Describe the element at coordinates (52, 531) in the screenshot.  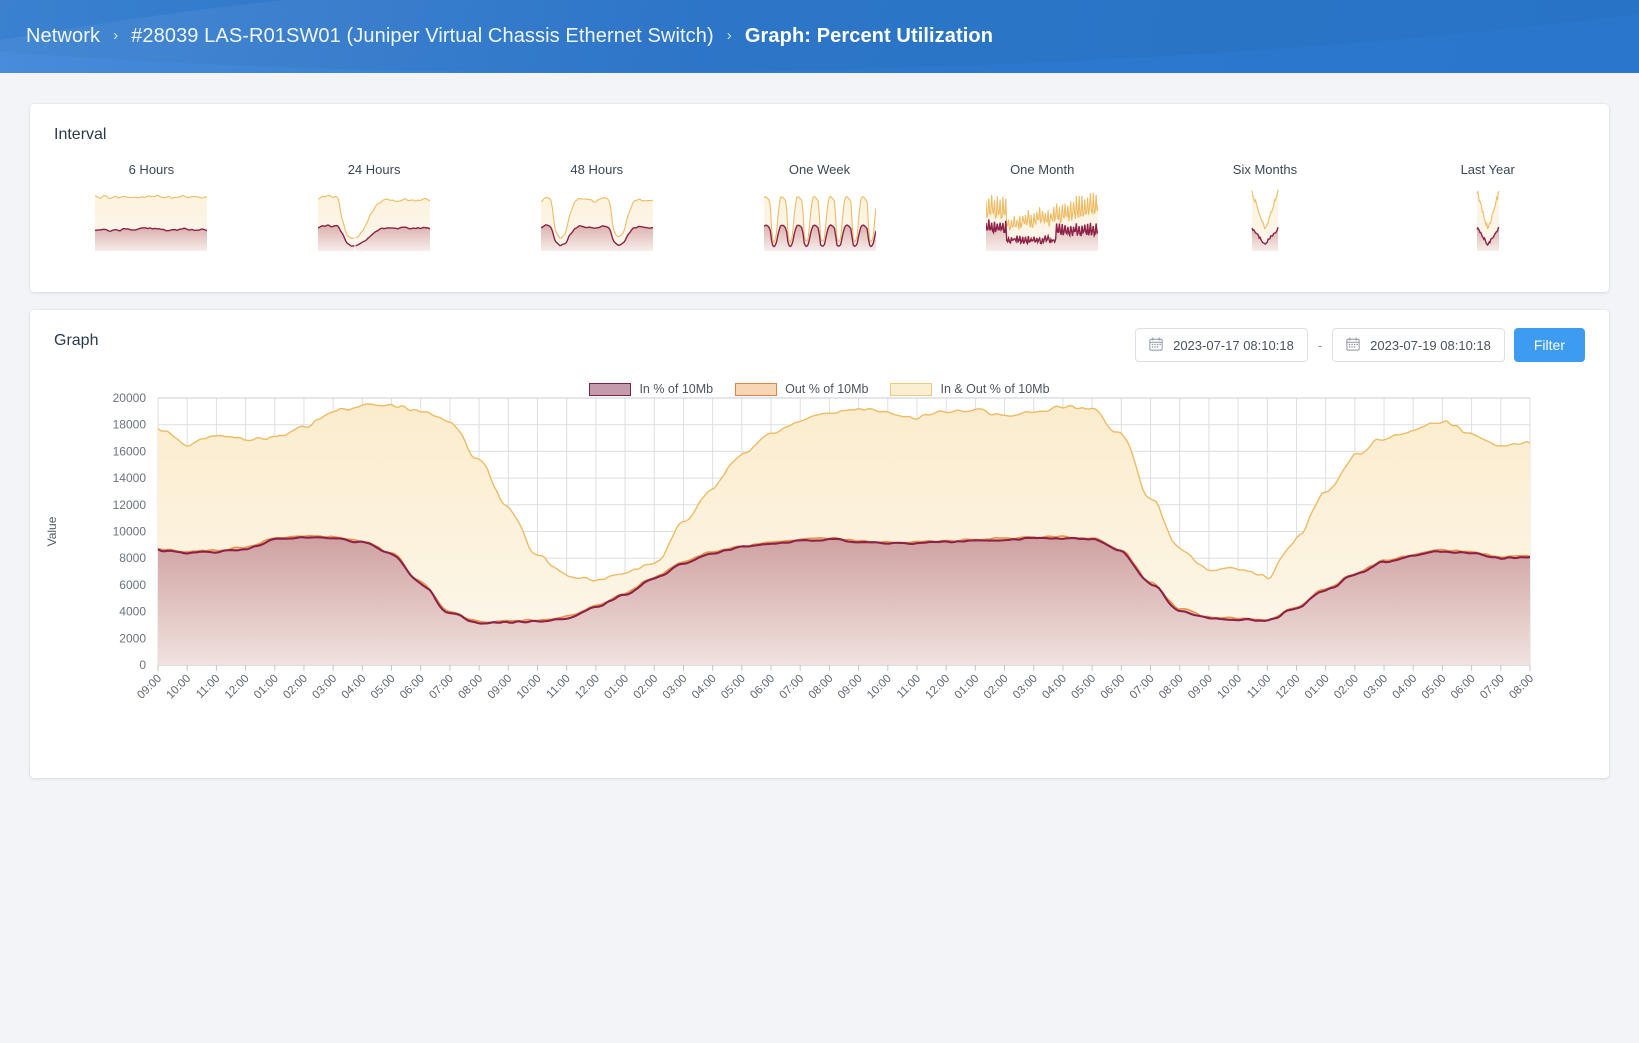
I see `y-axis-title: Value` at that location.